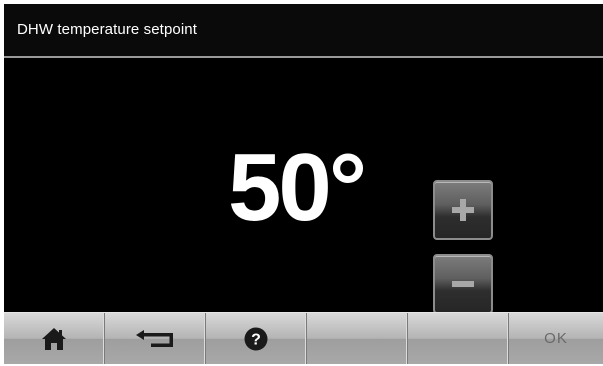 This screenshot has height=366, width=603. I want to click on setpoint-value: 50°, so click(297, 187).